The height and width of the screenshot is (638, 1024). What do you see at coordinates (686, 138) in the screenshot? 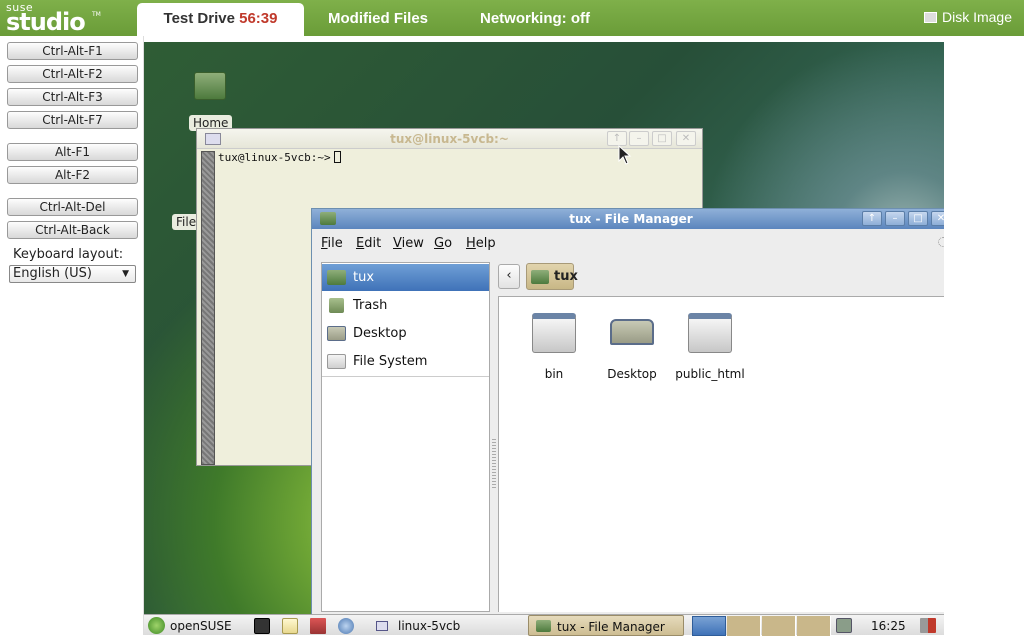
I see `terminal-close-button: ✕` at bounding box center [686, 138].